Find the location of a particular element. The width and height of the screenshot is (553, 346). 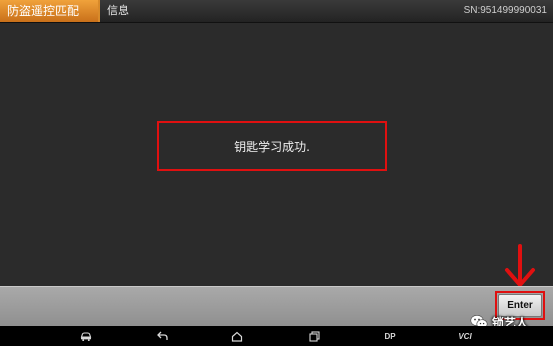

info-label: 信息 is located at coordinates (118, 10).